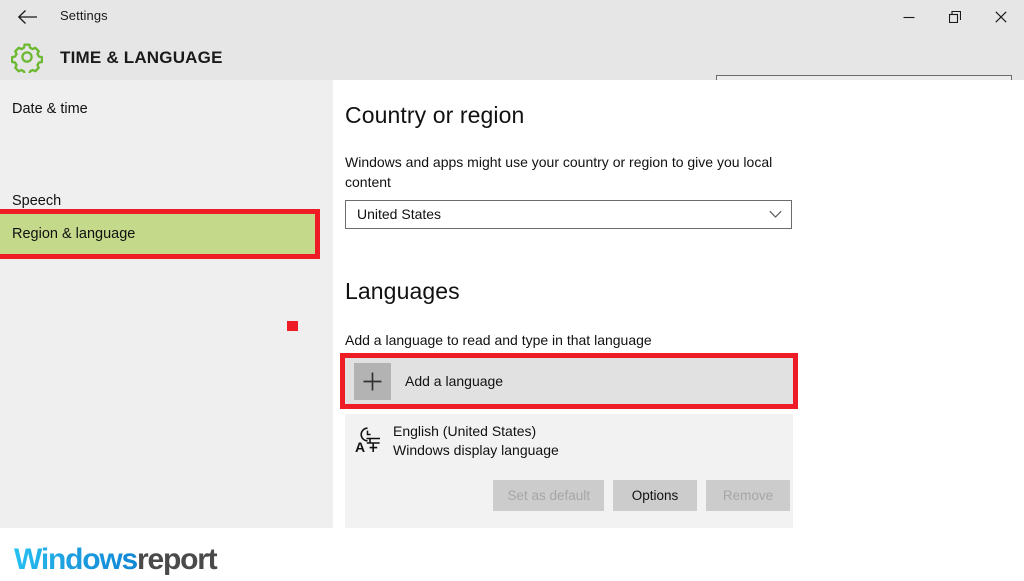 The width and height of the screenshot is (1024, 581). What do you see at coordinates (141, 57) in the screenshot?
I see `page-title: TIME & LANGUAGE` at bounding box center [141, 57].